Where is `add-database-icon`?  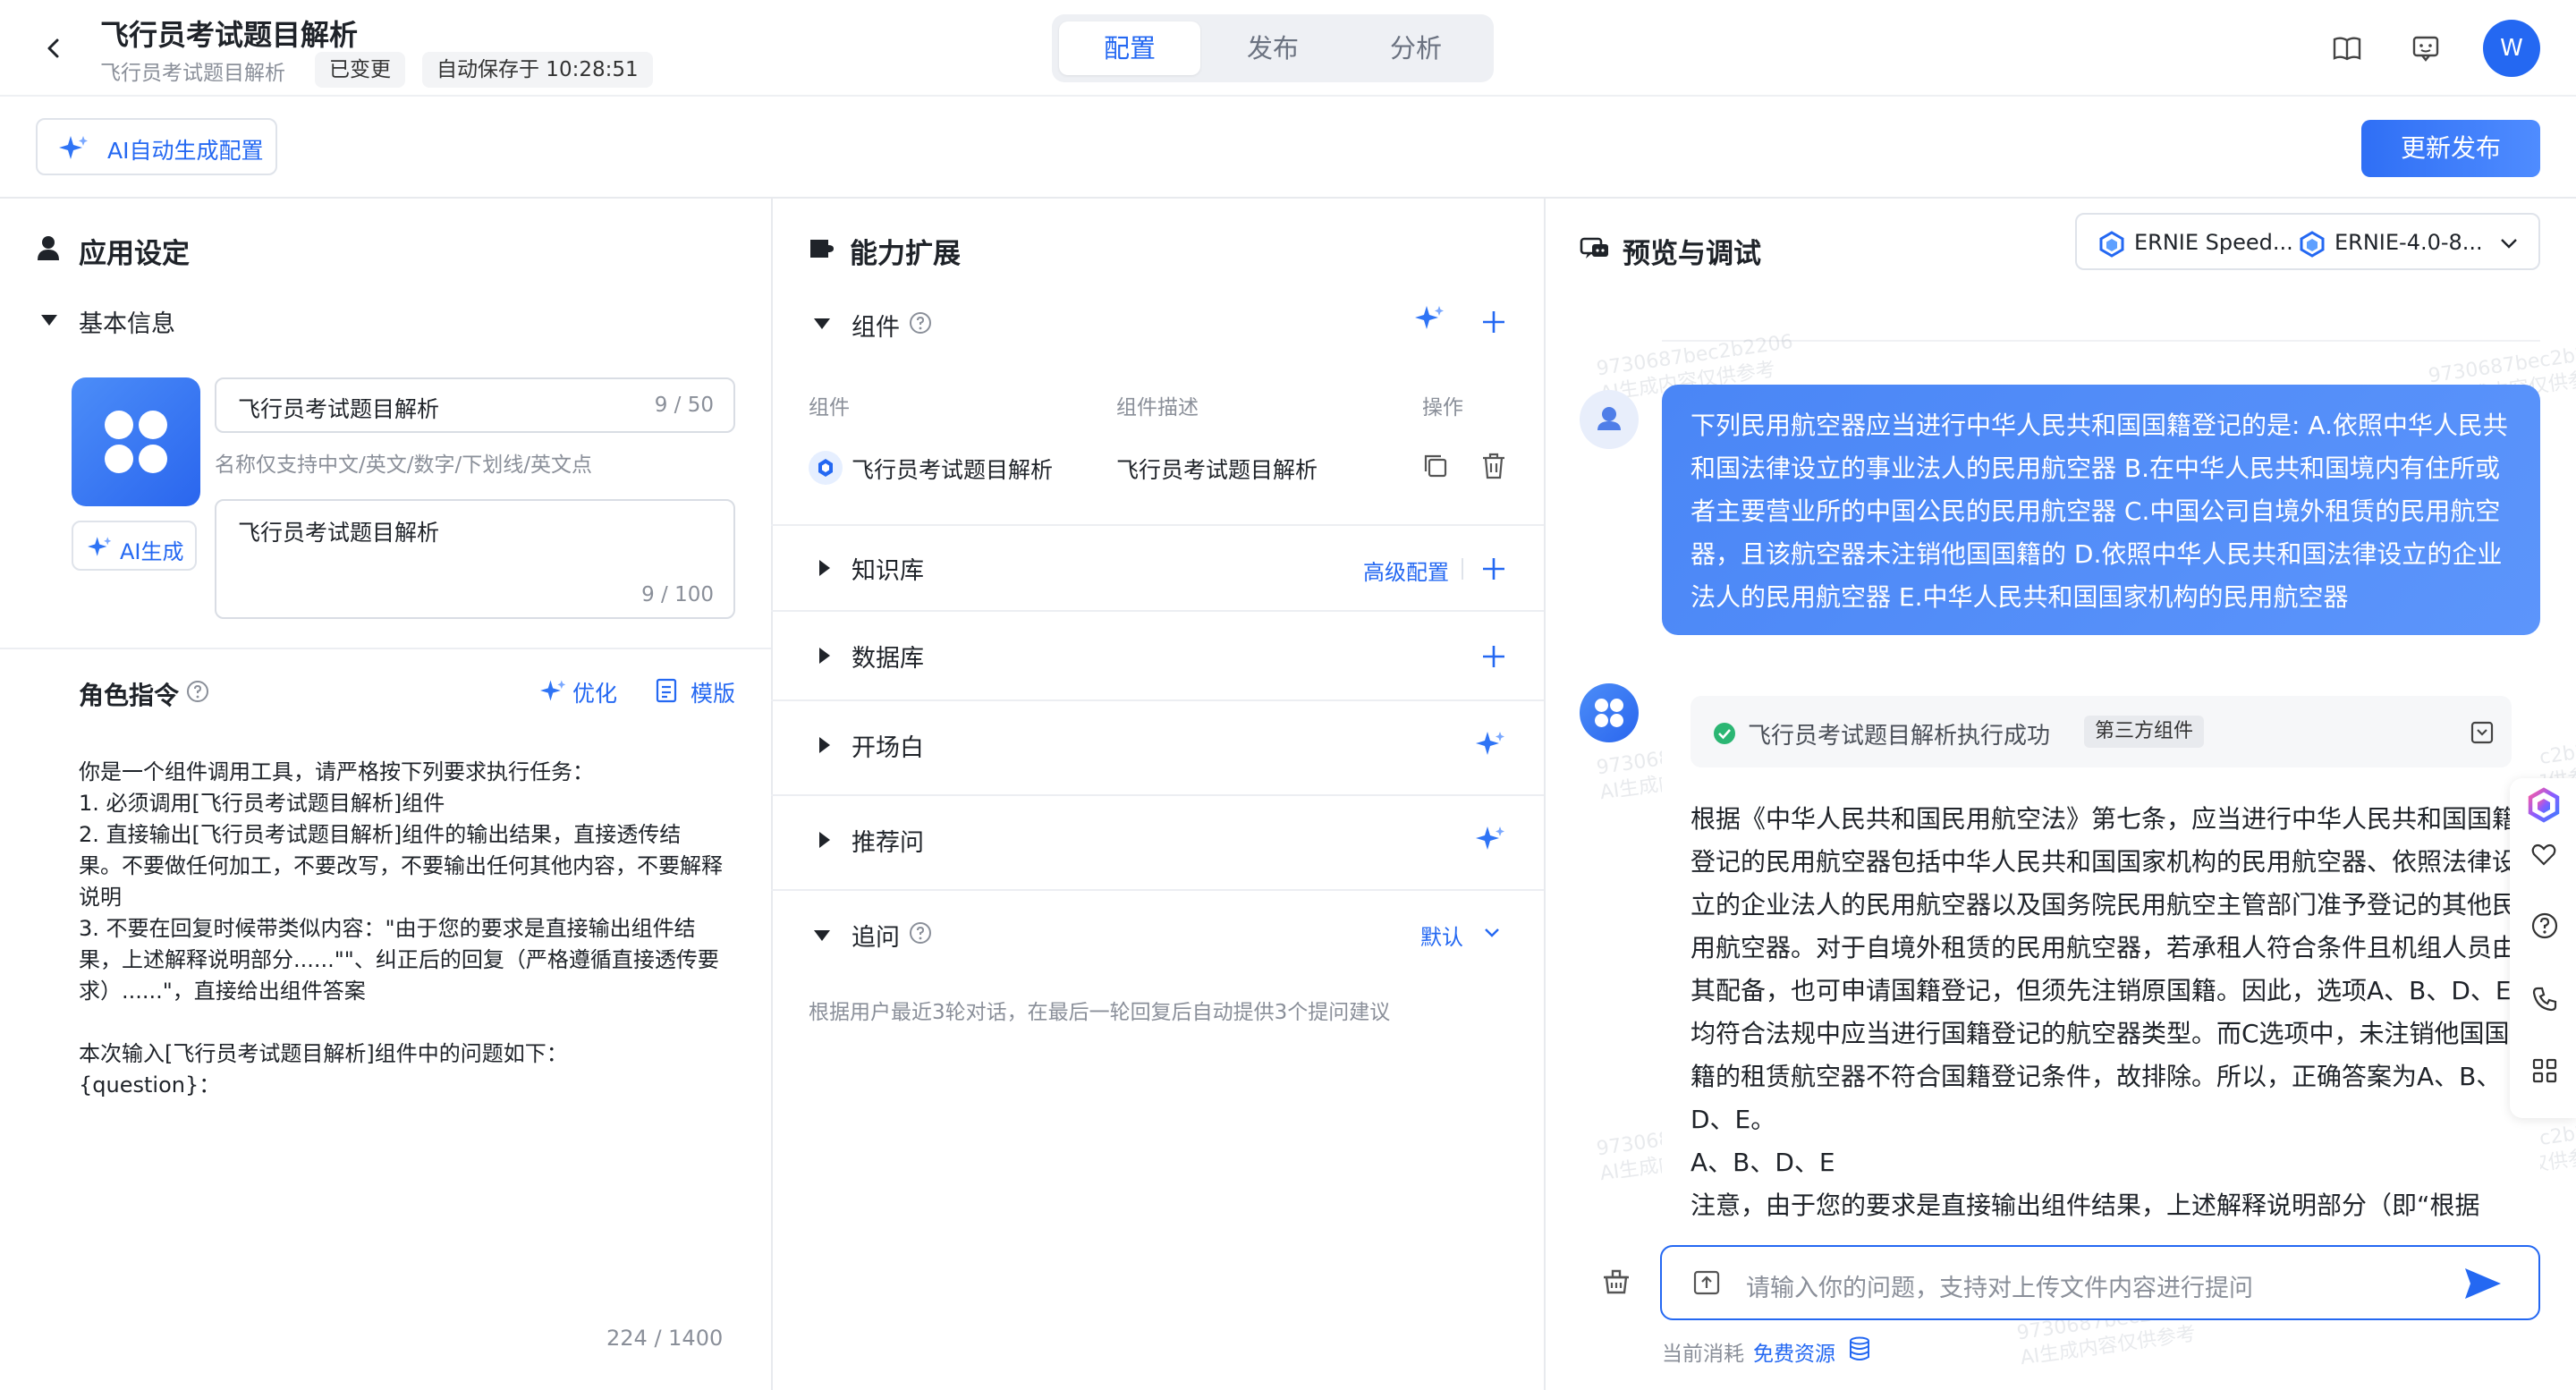
add-database-icon is located at coordinates (1493, 656).